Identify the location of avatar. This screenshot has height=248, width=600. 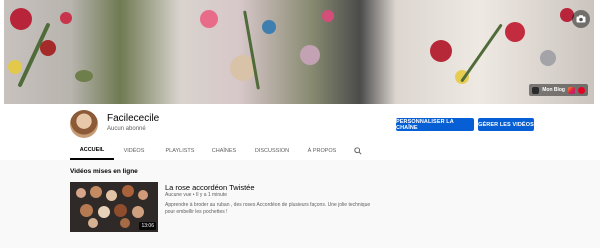
(84, 124).